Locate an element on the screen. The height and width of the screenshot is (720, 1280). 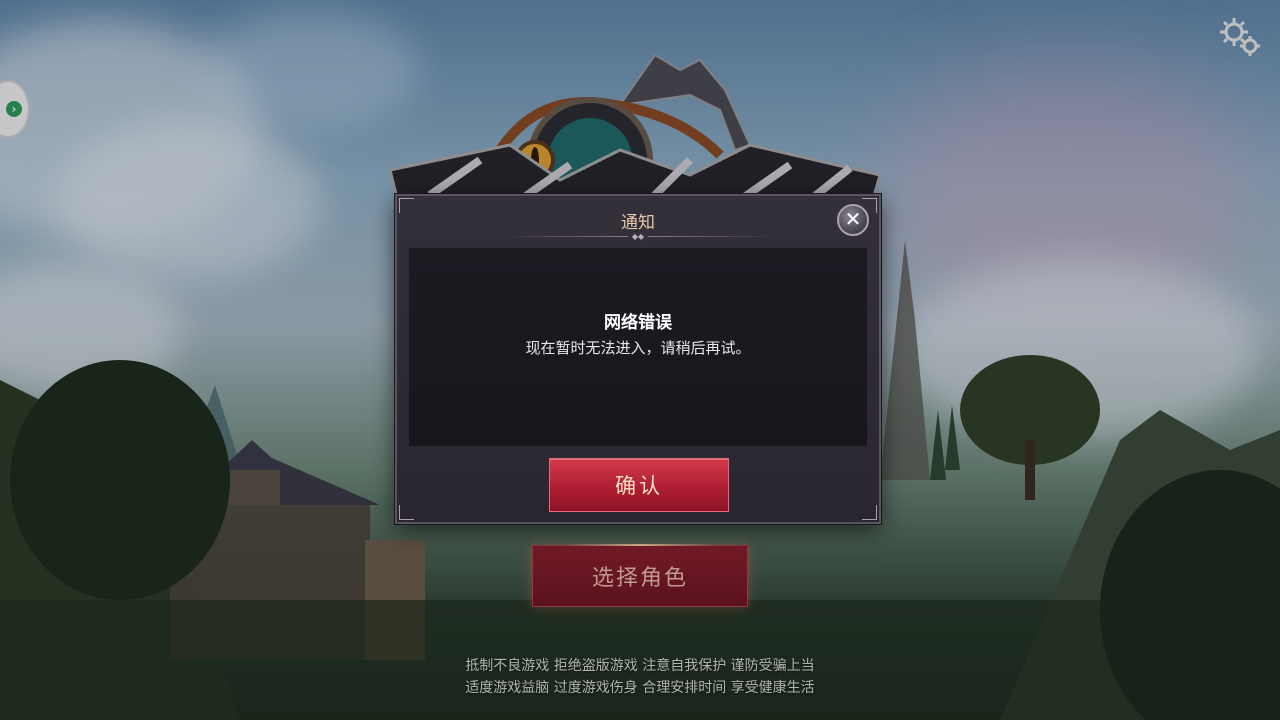
message-body: 现在暂时无法进入，请稍后再试。 is located at coordinates (638, 348).